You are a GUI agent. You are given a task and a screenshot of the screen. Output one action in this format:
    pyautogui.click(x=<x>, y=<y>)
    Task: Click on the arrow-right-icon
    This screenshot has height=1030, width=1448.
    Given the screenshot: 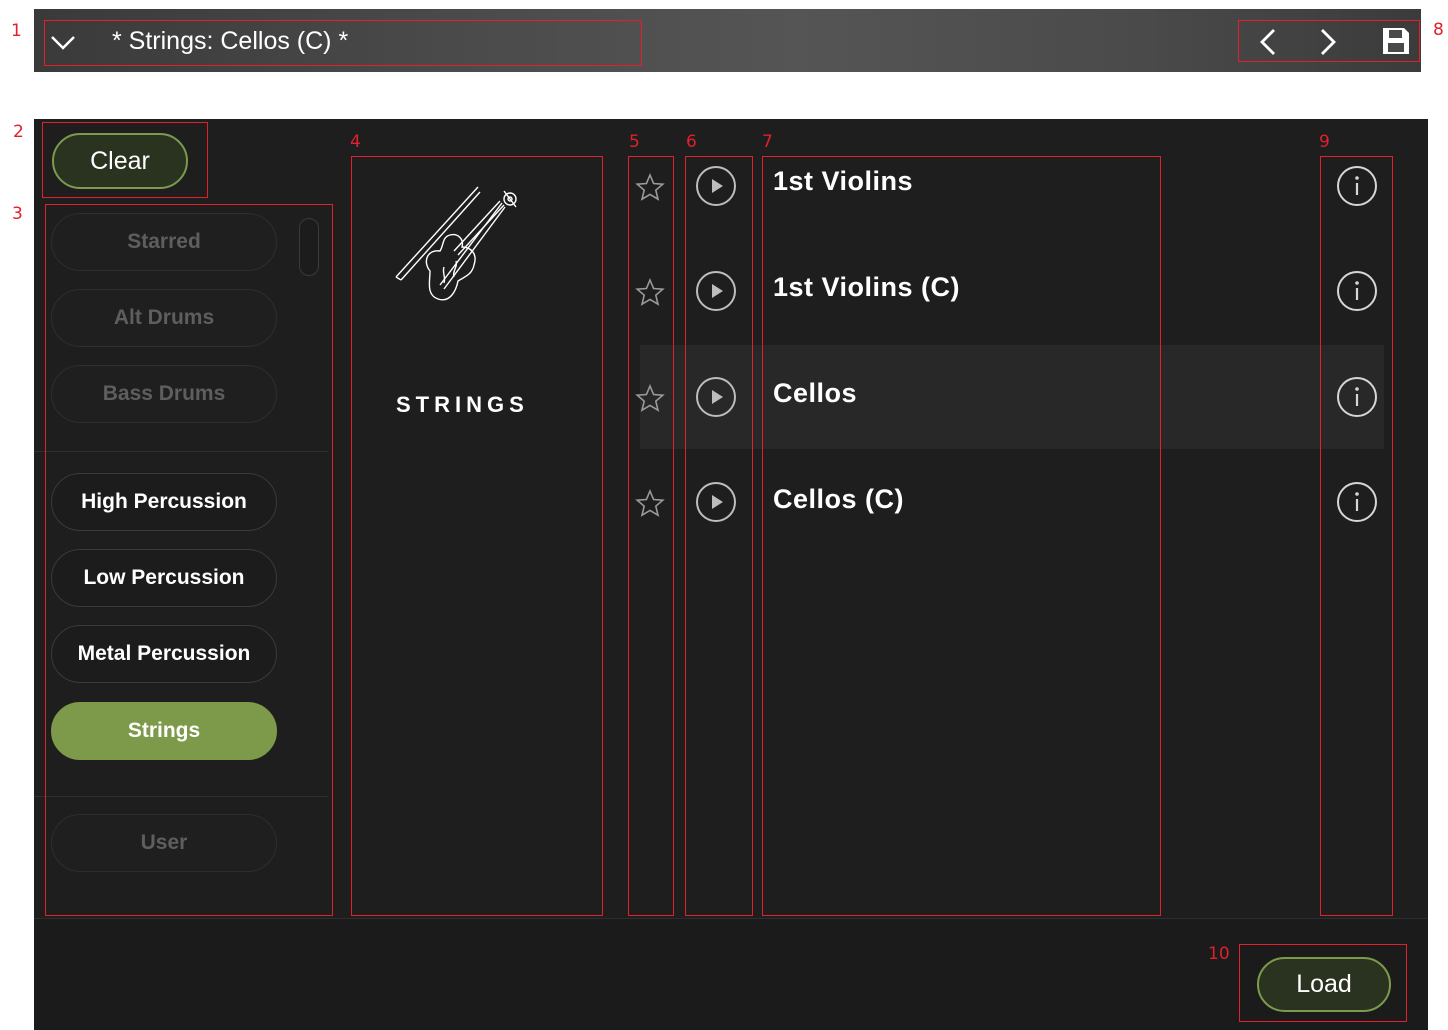 What is the action you would take?
    pyautogui.click(x=1328, y=44)
    